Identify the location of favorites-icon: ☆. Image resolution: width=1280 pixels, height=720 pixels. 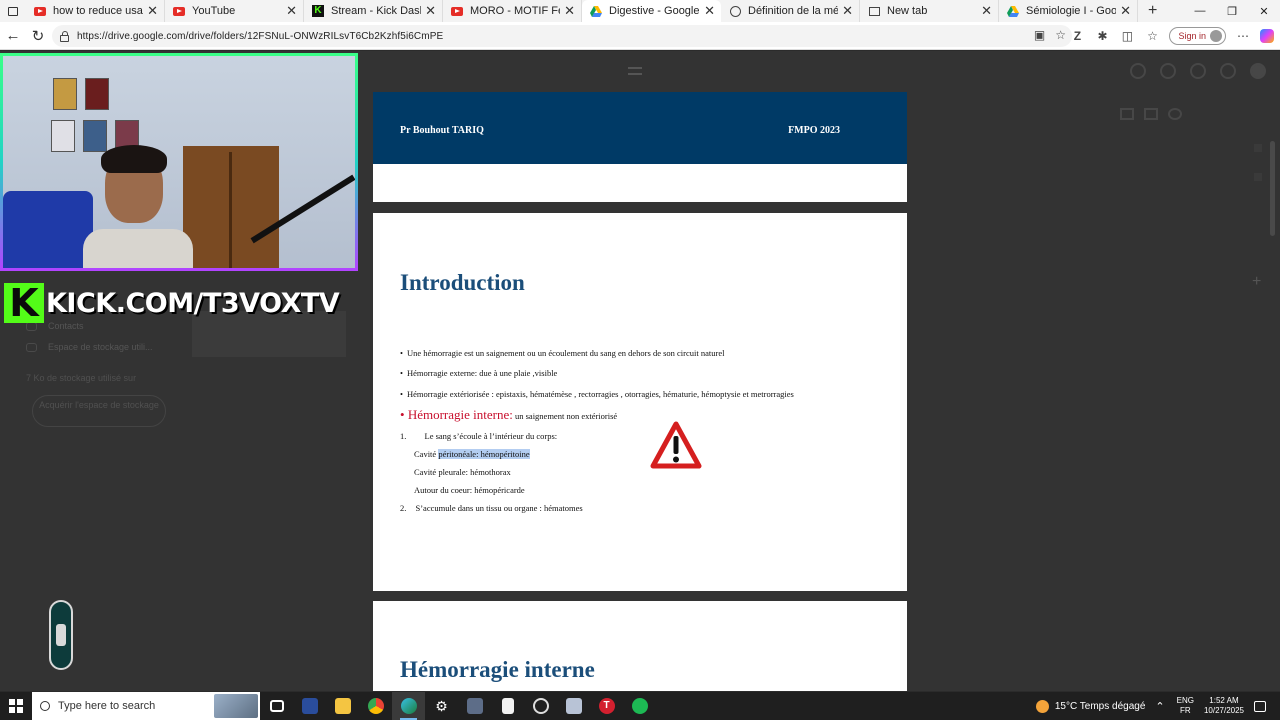
(1152, 36).